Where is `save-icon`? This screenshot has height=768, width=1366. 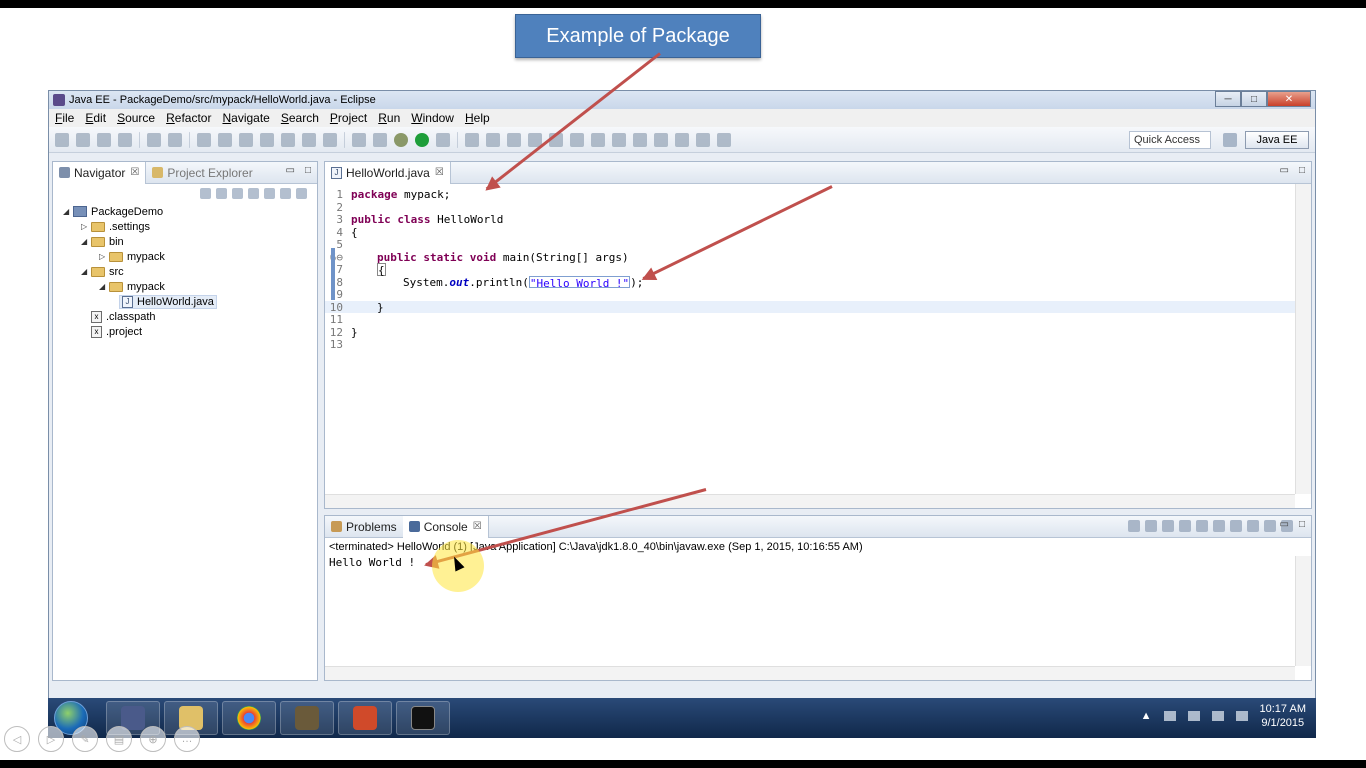 save-icon is located at coordinates (83, 139).